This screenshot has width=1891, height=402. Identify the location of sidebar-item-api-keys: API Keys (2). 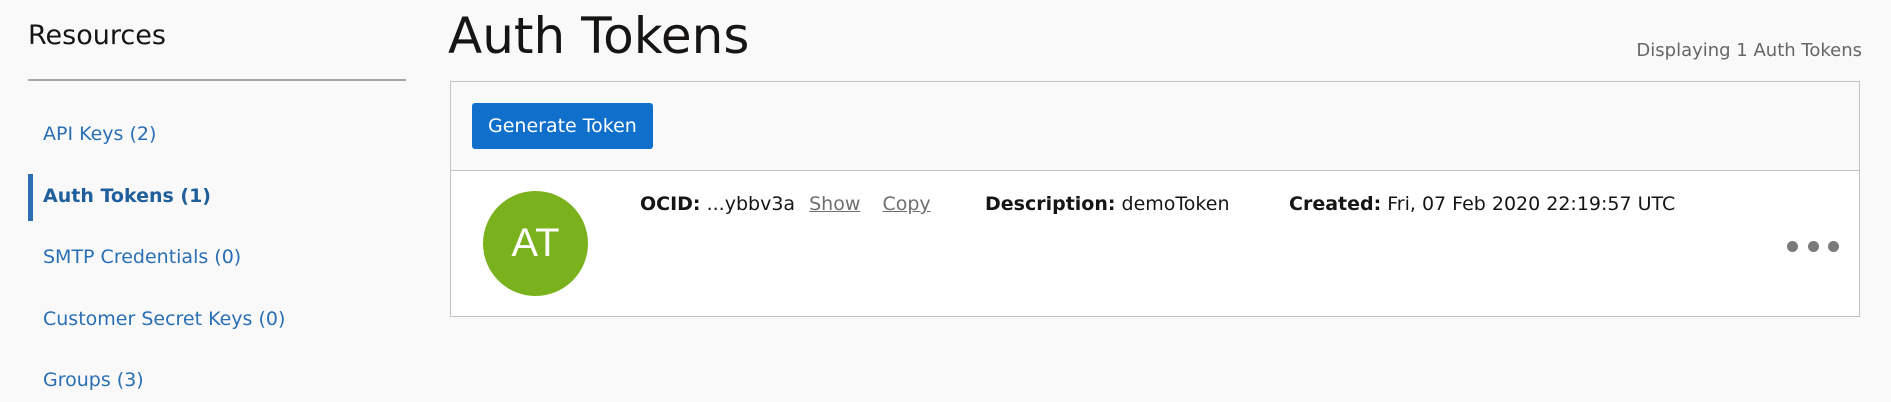
(217, 135).